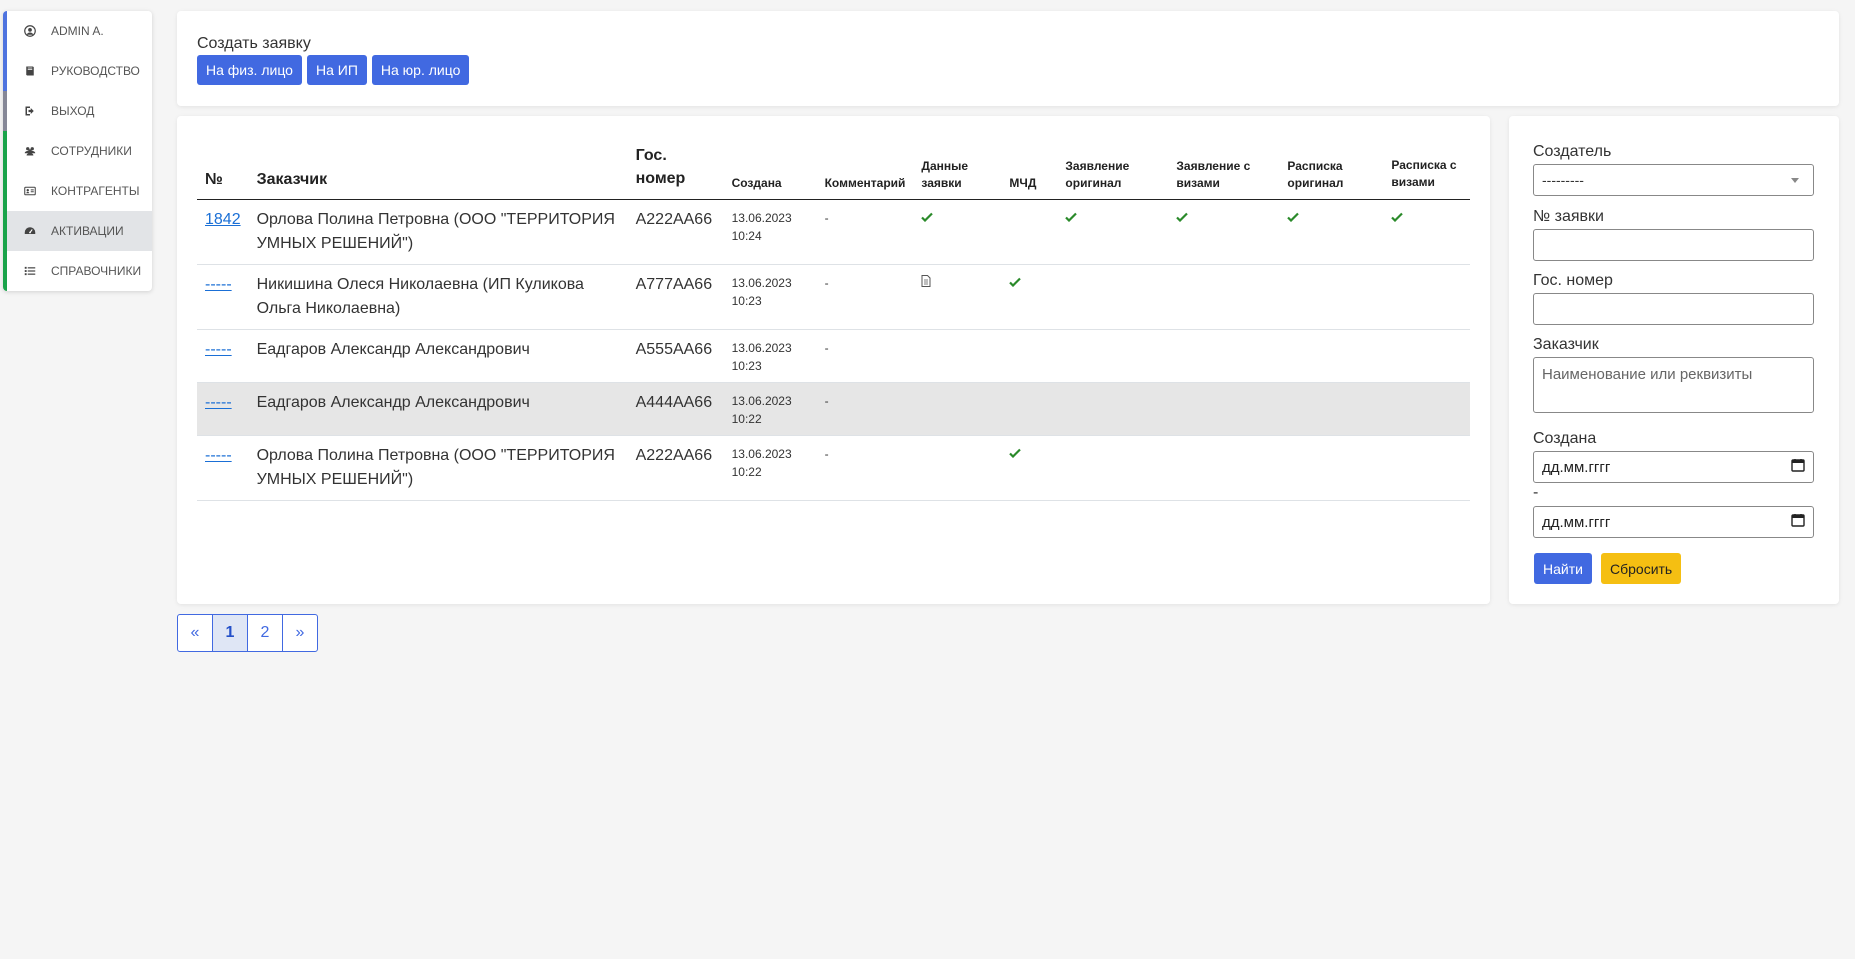 This screenshot has height=959, width=1855. I want to click on created-cell: 13.06.2023 10:24, so click(770, 232).